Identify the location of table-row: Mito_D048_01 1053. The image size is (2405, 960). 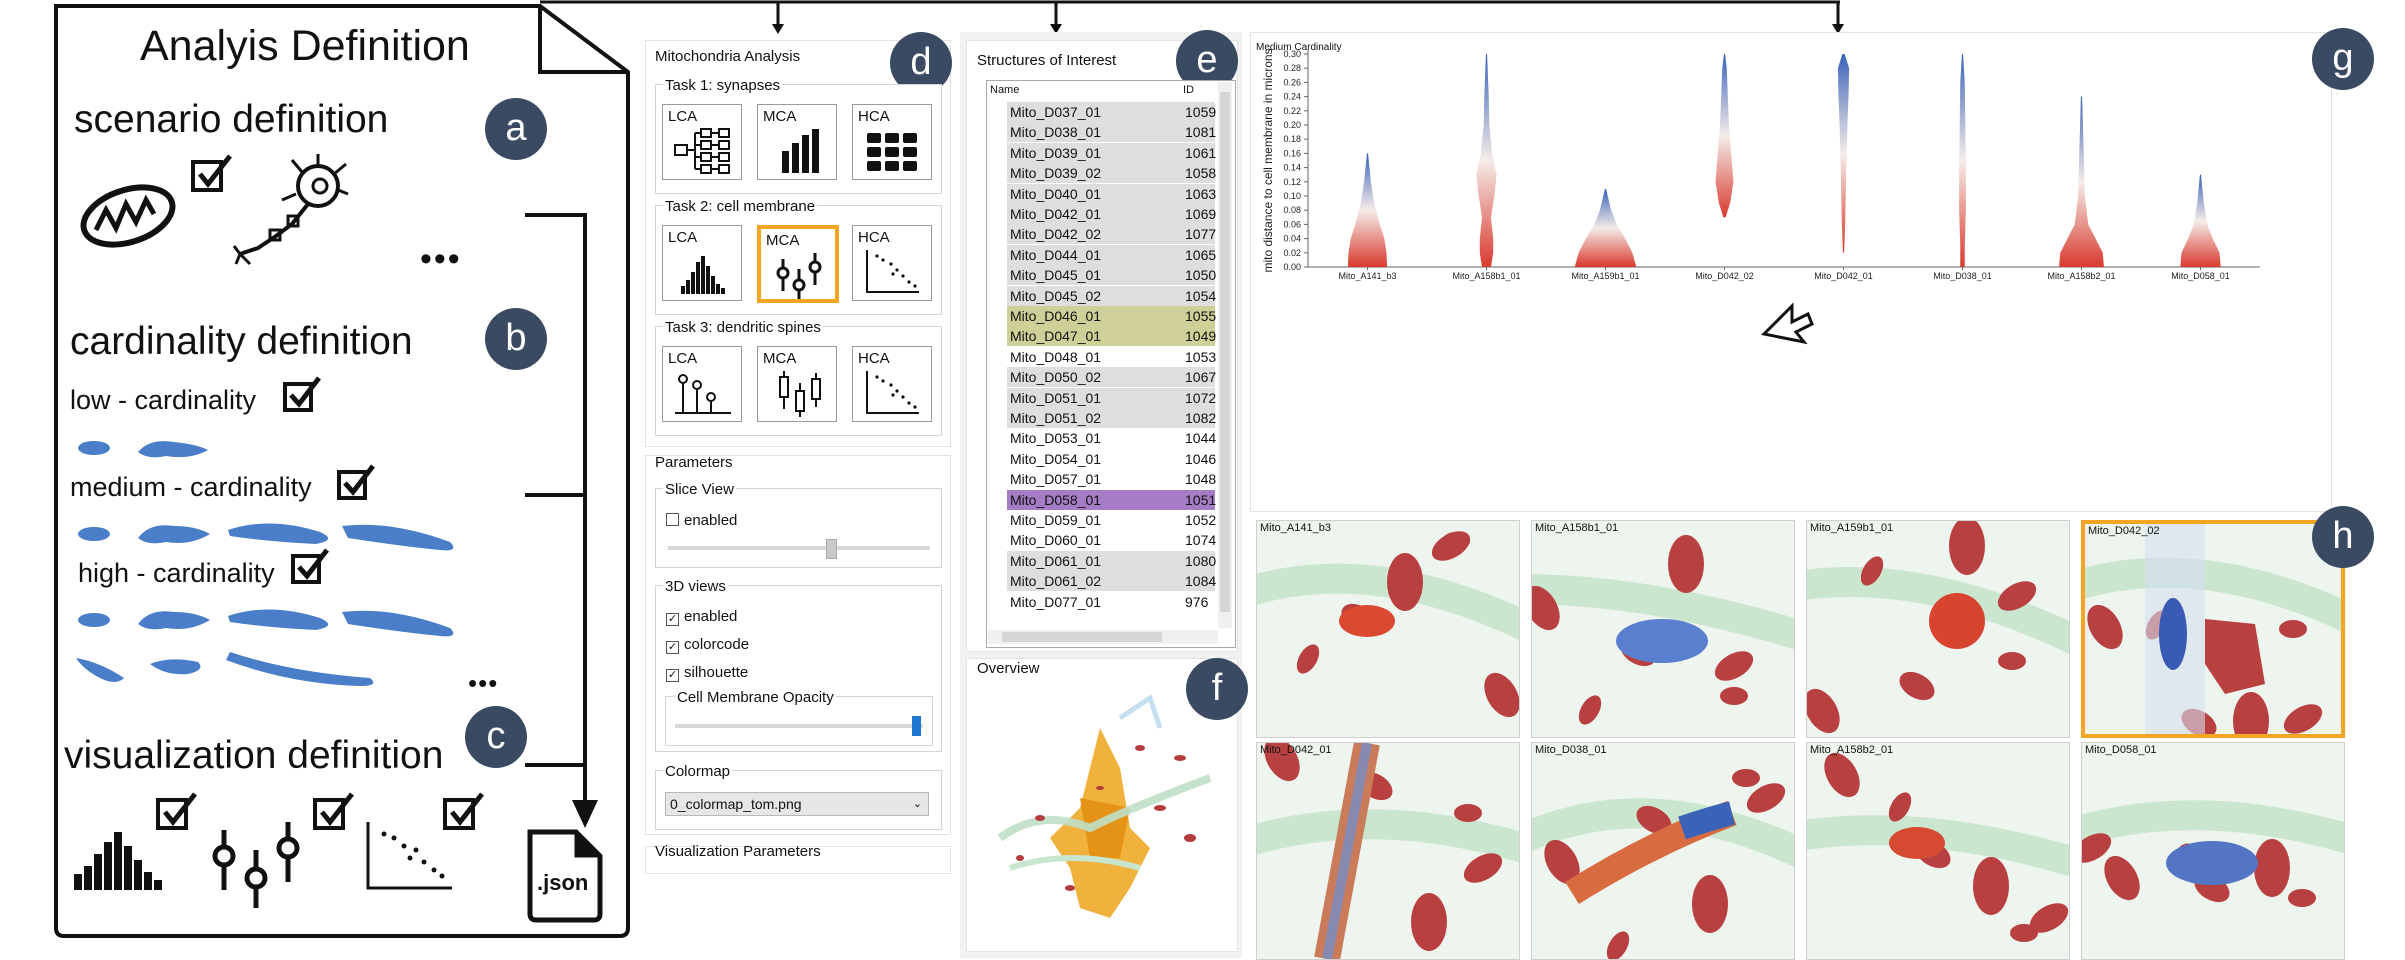
(1111, 357).